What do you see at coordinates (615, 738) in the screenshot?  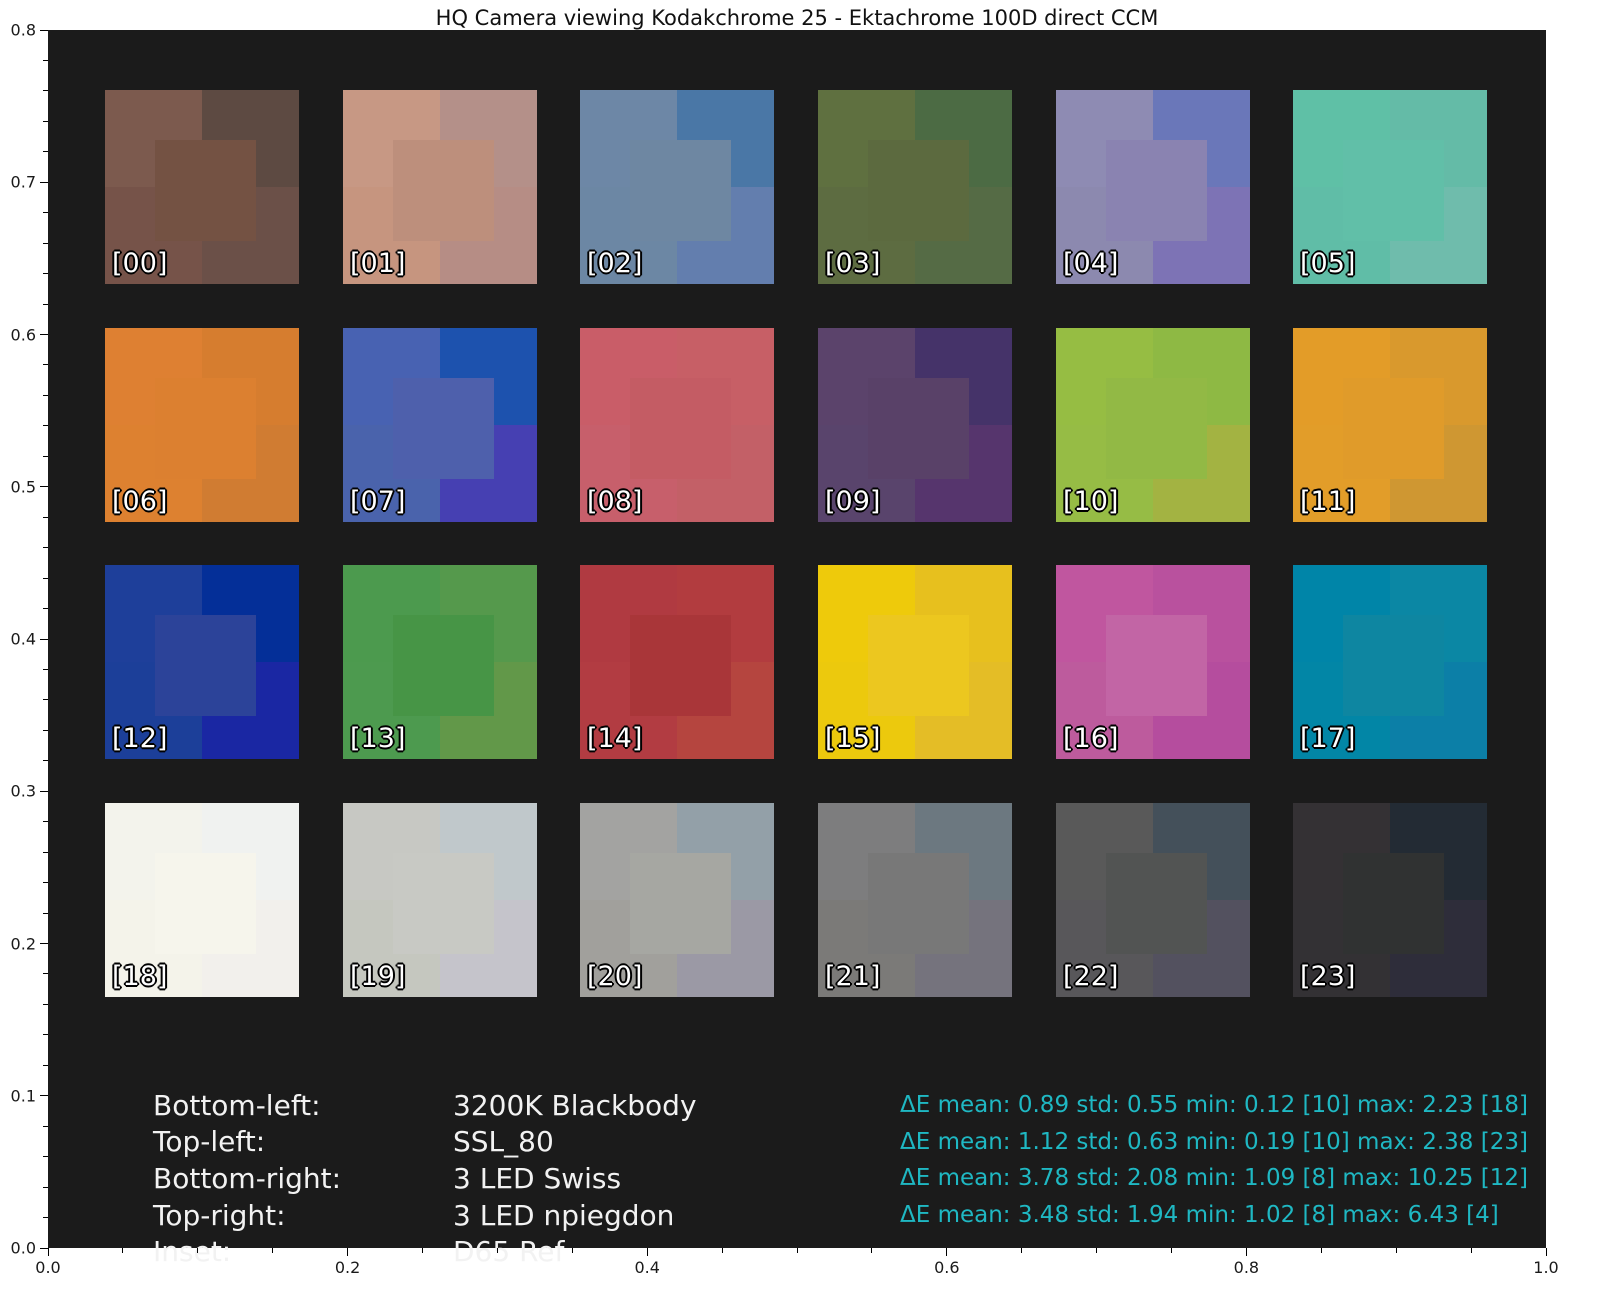 I see `patch-label: [14]` at bounding box center [615, 738].